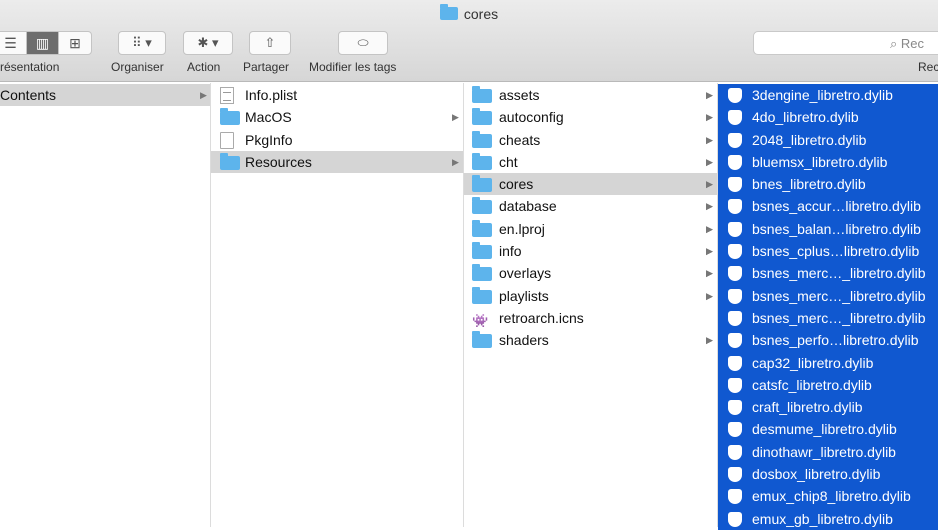  Describe the element at coordinates (828, 474) in the screenshot. I see `col4-item-dosbox-libretro-dylib: dosbox_libretro.dylib` at that location.